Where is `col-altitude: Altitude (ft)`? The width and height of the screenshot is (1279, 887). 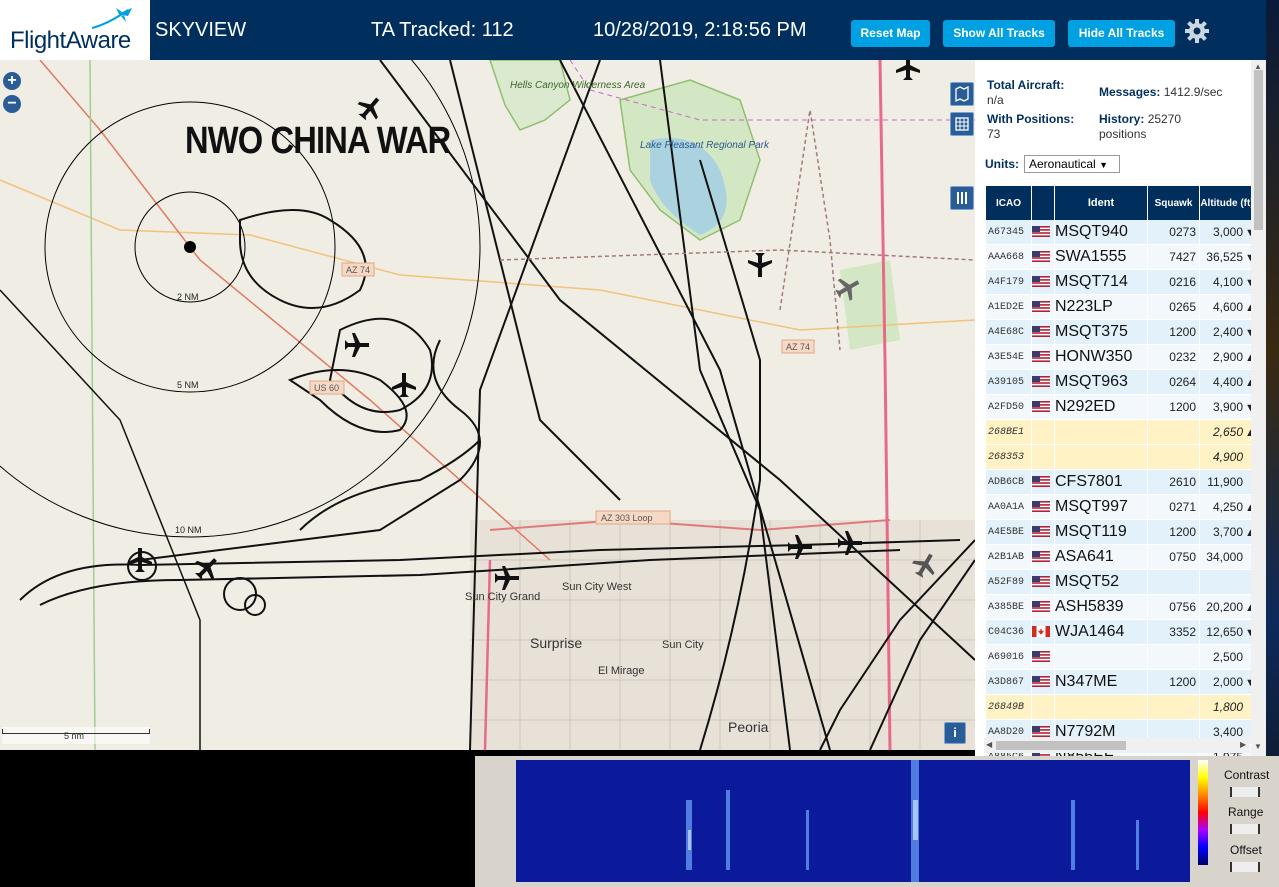 col-altitude: Altitude (ft) is located at coordinates (1227, 203).